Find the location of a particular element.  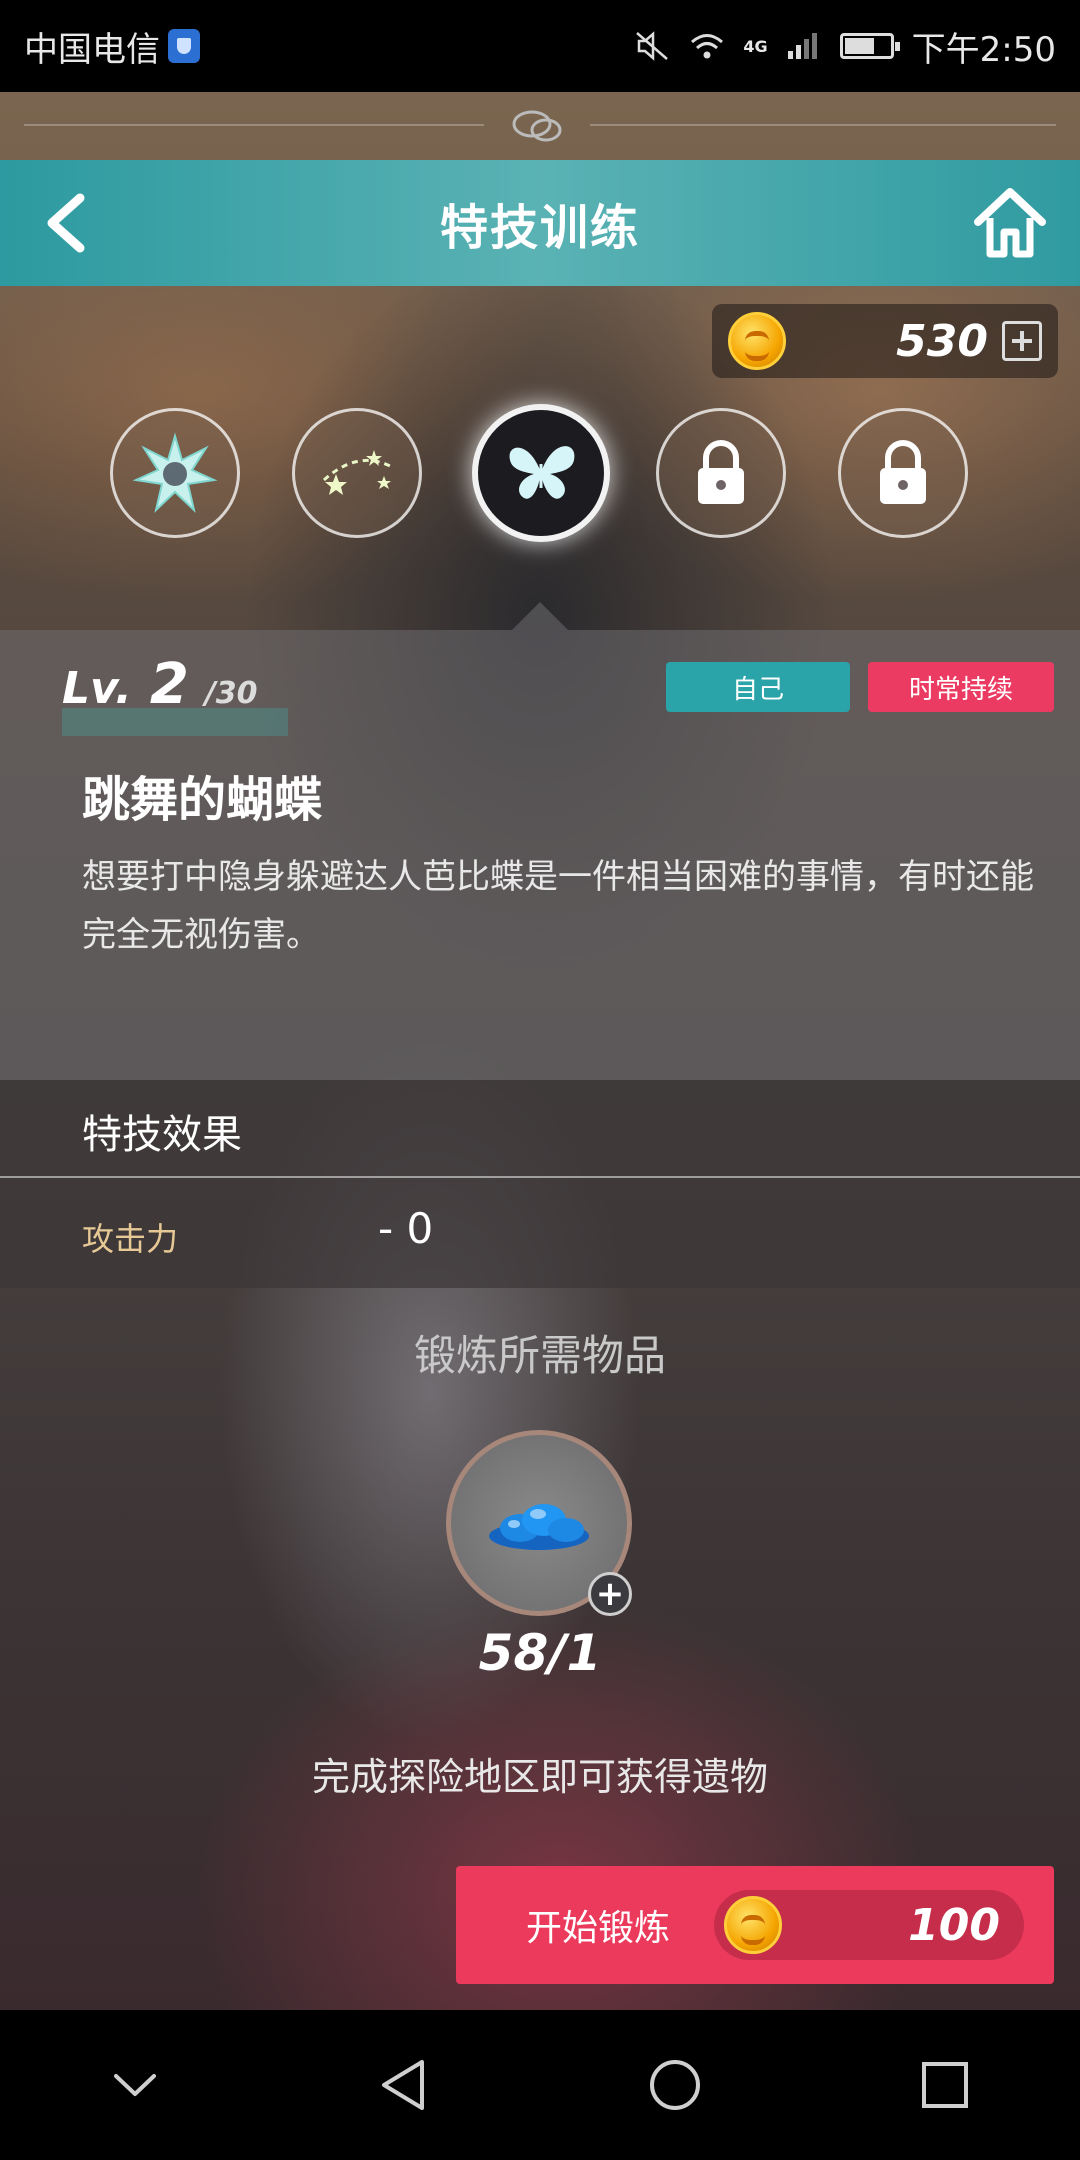

nav-home-icon is located at coordinates (675, 2085).